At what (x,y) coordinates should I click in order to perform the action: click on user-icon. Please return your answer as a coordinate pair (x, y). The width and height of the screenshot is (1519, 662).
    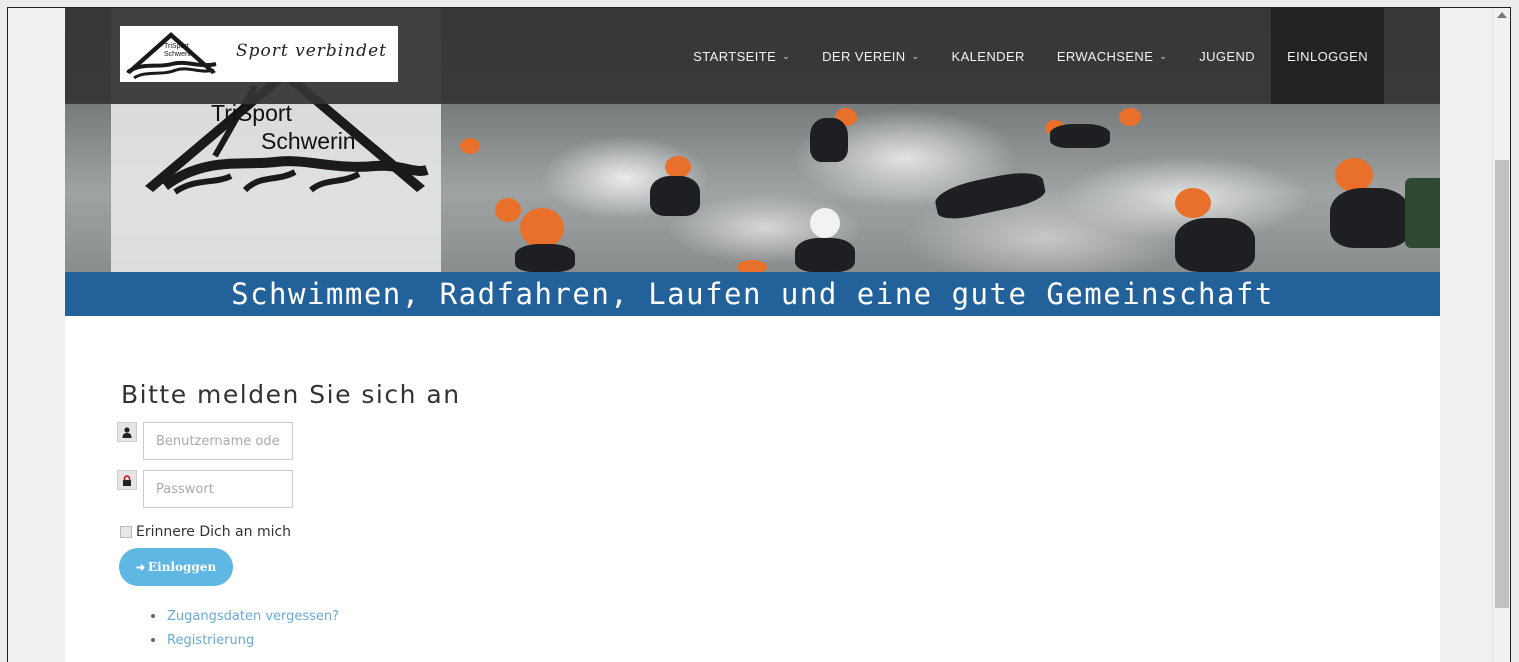
    Looking at the image, I should click on (127, 432).